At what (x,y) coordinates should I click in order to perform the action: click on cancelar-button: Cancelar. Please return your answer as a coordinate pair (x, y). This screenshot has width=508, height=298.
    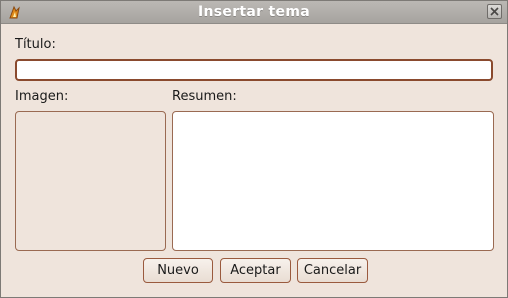
    Looking at the image, I should click on (332, 270).